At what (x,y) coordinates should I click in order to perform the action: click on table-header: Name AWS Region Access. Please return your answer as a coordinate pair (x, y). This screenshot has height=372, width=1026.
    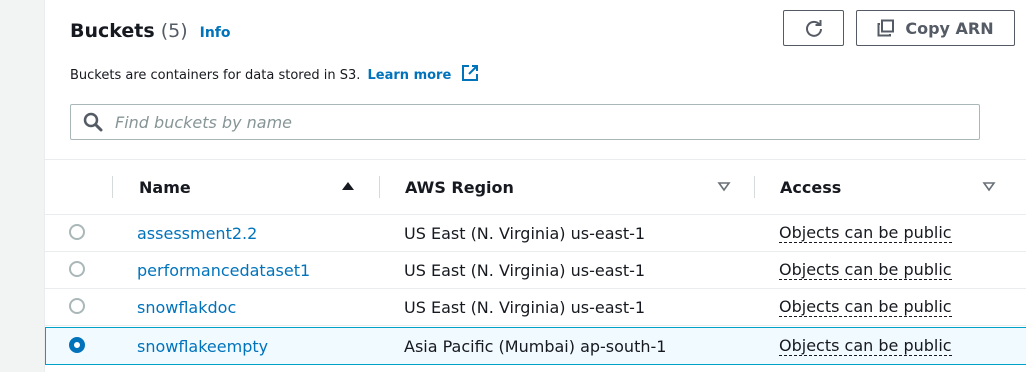
    Looking at the image, I should click on (535, 187).